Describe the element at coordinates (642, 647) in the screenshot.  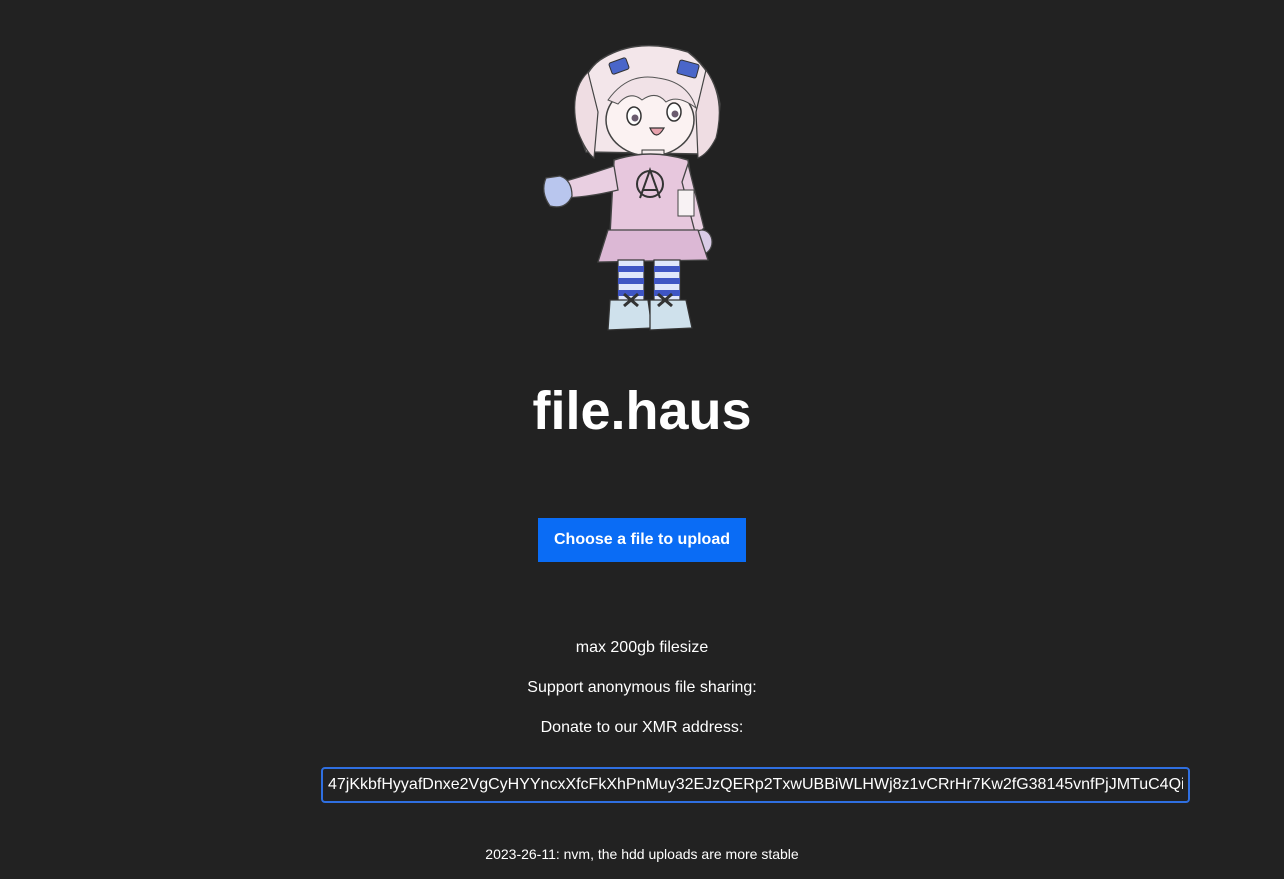
I see `max-filesize-text: max 200gb filesize` at that location.